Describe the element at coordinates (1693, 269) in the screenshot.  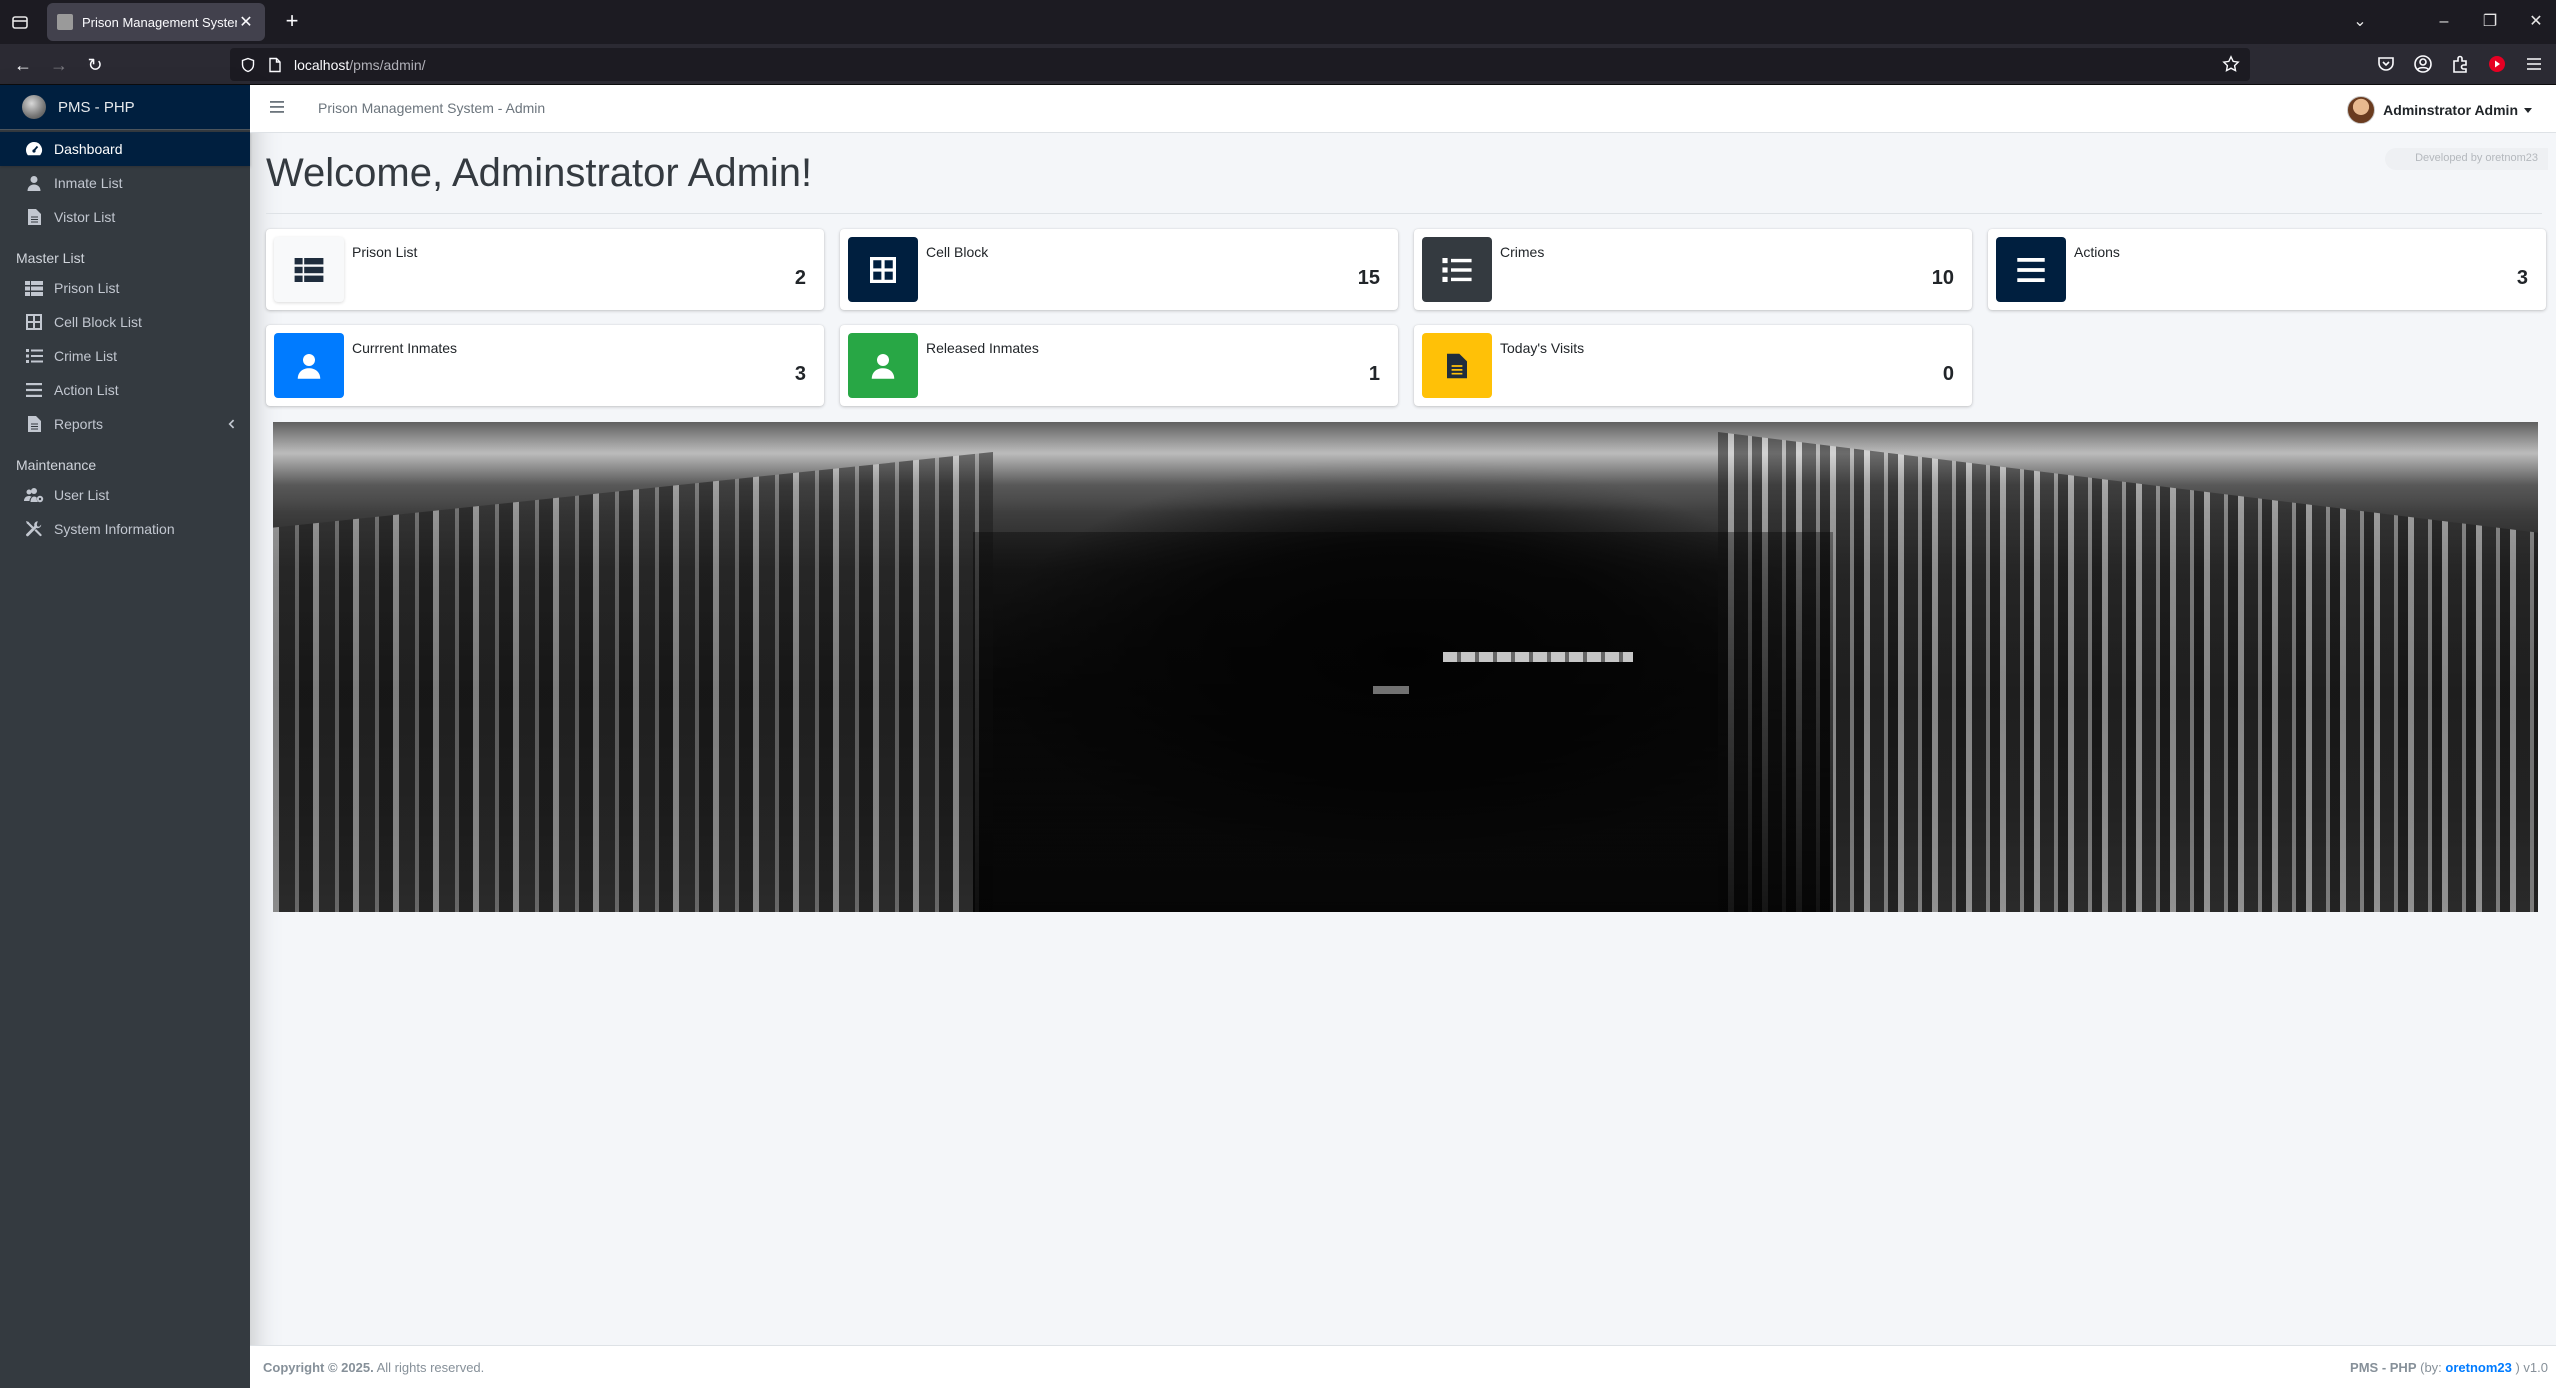
I see `info-box-crimes: Crimes 10` at that location.